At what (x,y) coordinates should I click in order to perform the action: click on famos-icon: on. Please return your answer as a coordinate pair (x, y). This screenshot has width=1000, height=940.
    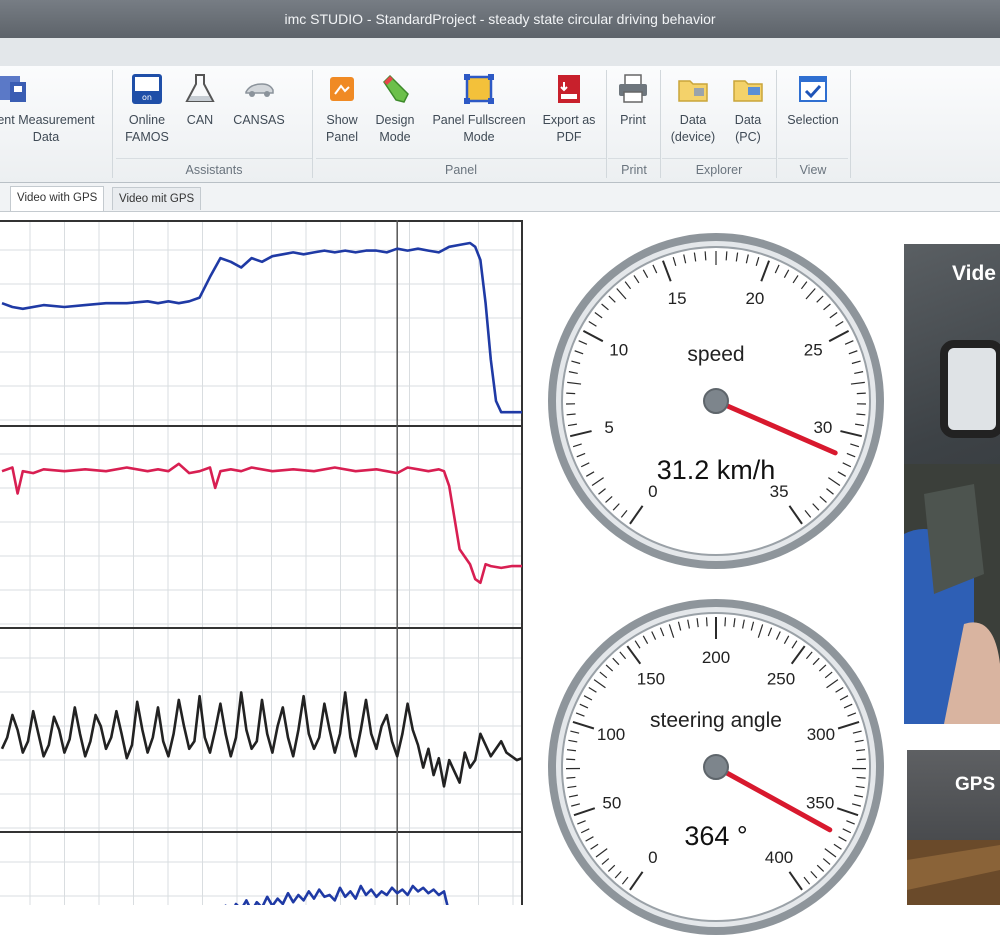
    Looking at the image, I should click on (147, 89).